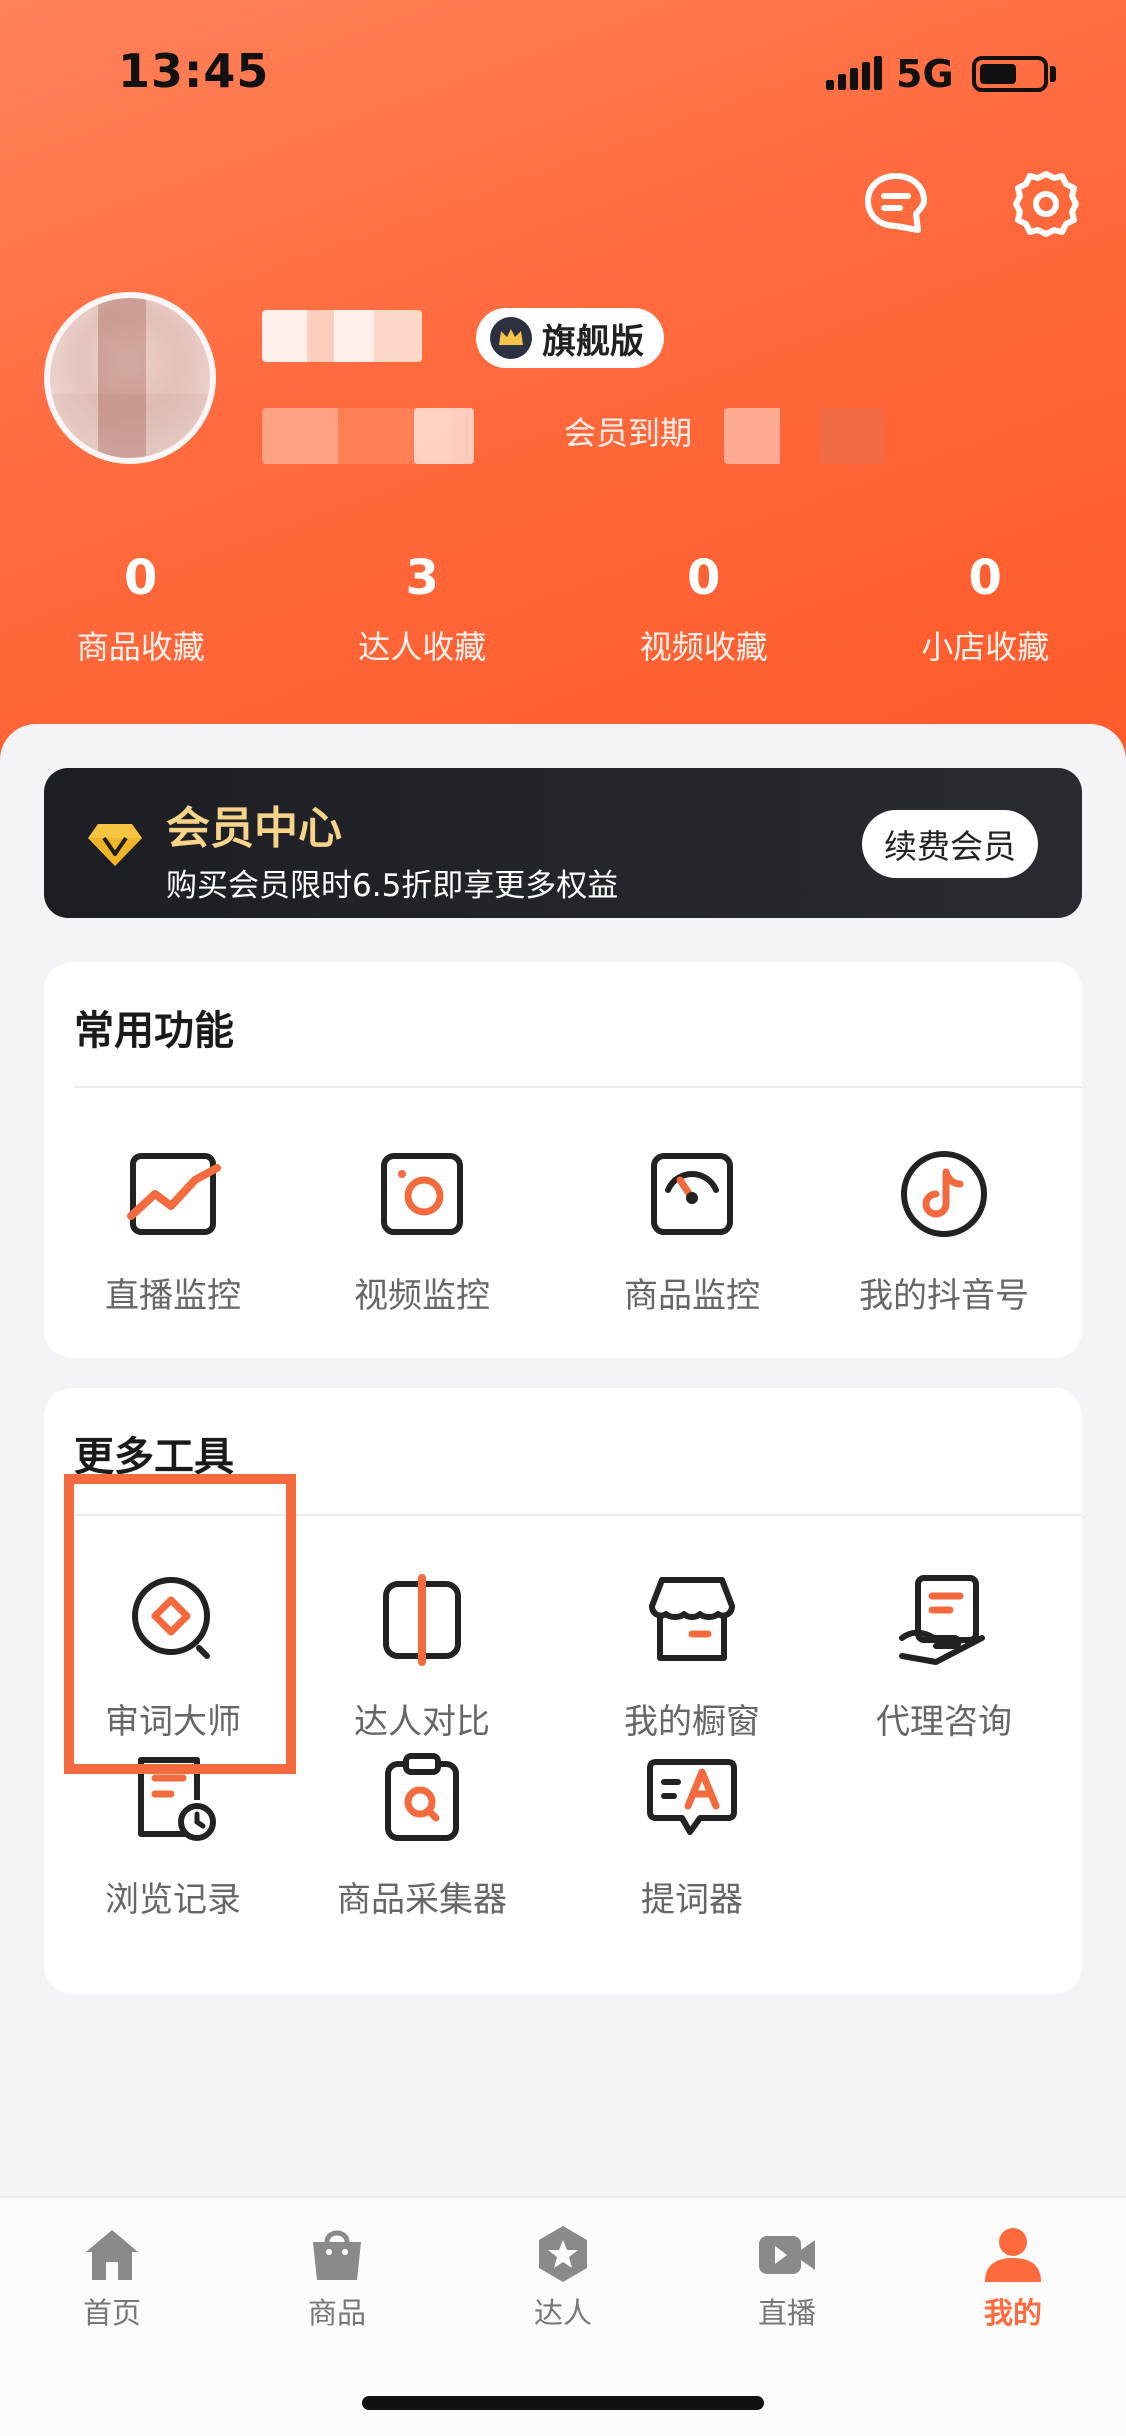 This screenshot has height=2436, width=1126. Describe the element at coordinates (422, 1194) in the screenshot. I see `video-monitor-icon` at that location.